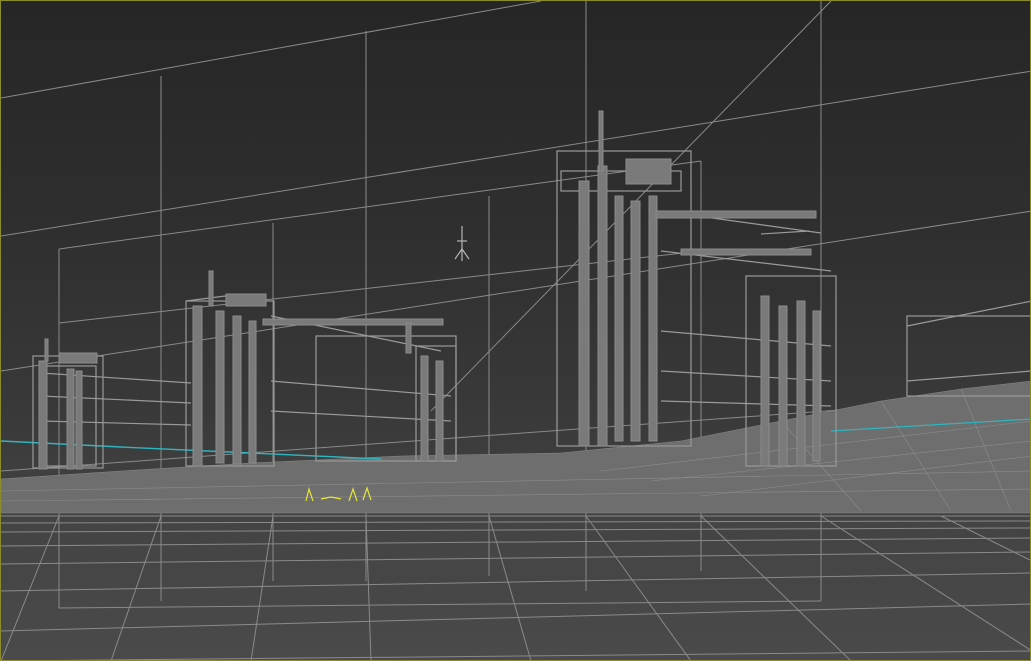  What do you see at coordinates (321, 368) in the screenshot?
I see `gantry-structure-center` at bounding box center [321, 368].